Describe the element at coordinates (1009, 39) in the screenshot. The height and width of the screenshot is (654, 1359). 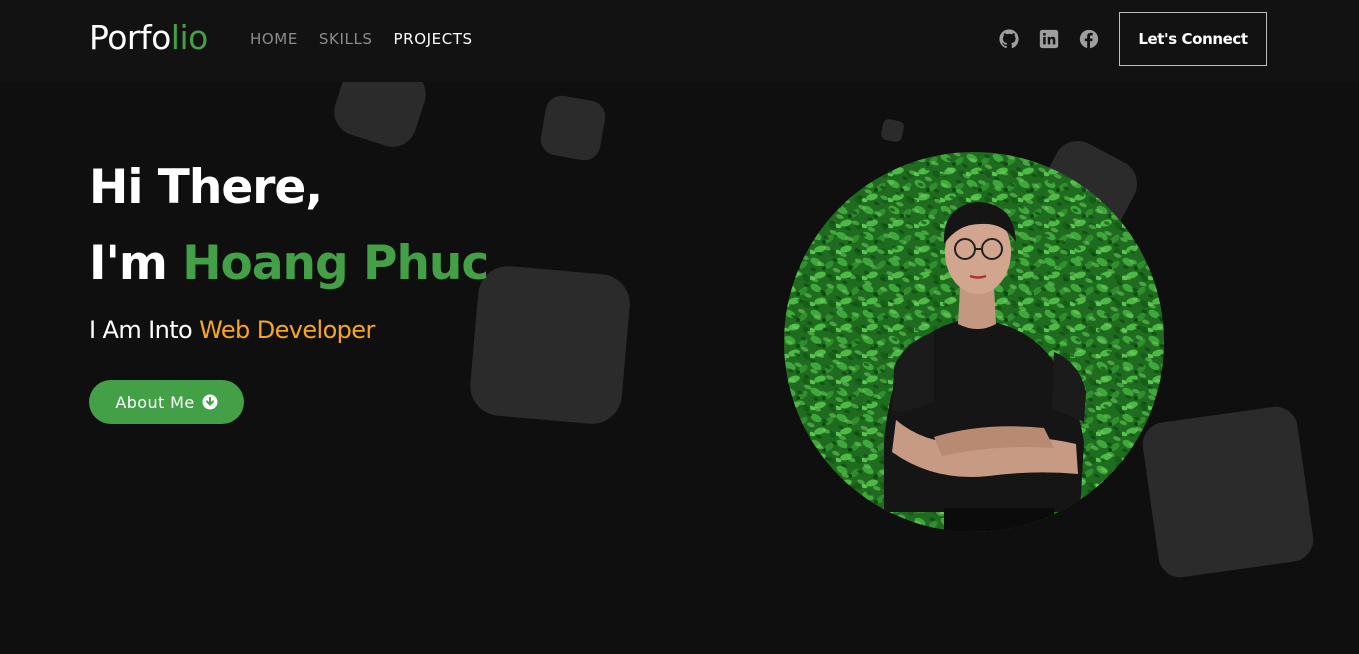
I see `github-icon` at that location.